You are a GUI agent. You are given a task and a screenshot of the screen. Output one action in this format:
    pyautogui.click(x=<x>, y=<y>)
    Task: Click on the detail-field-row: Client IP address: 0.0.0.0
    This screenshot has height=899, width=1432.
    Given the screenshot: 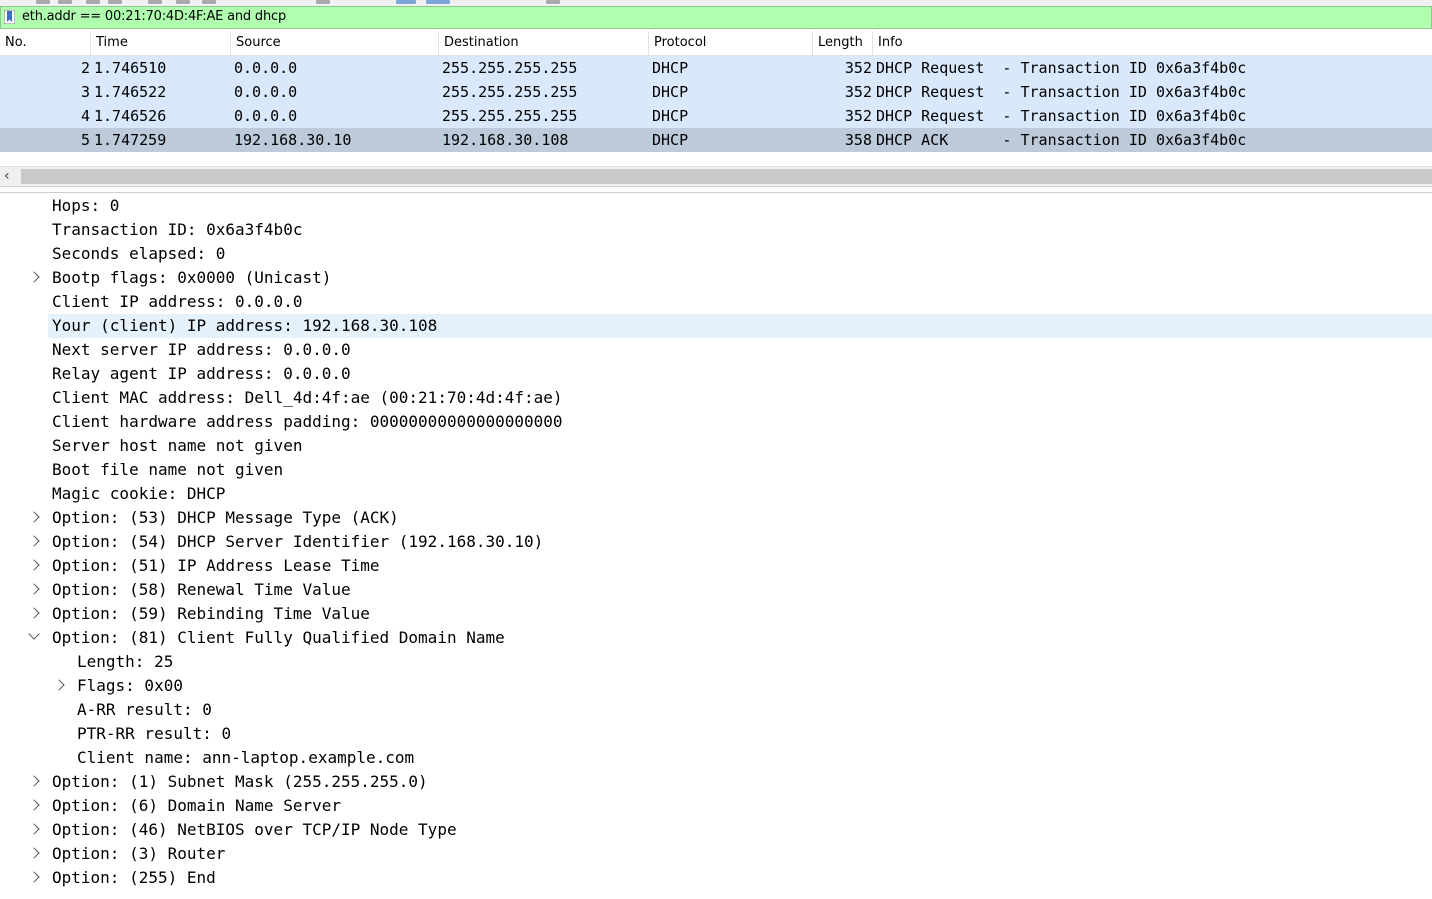 What is the action you would take?
    pyautogui.click(x=716, y=302)
    